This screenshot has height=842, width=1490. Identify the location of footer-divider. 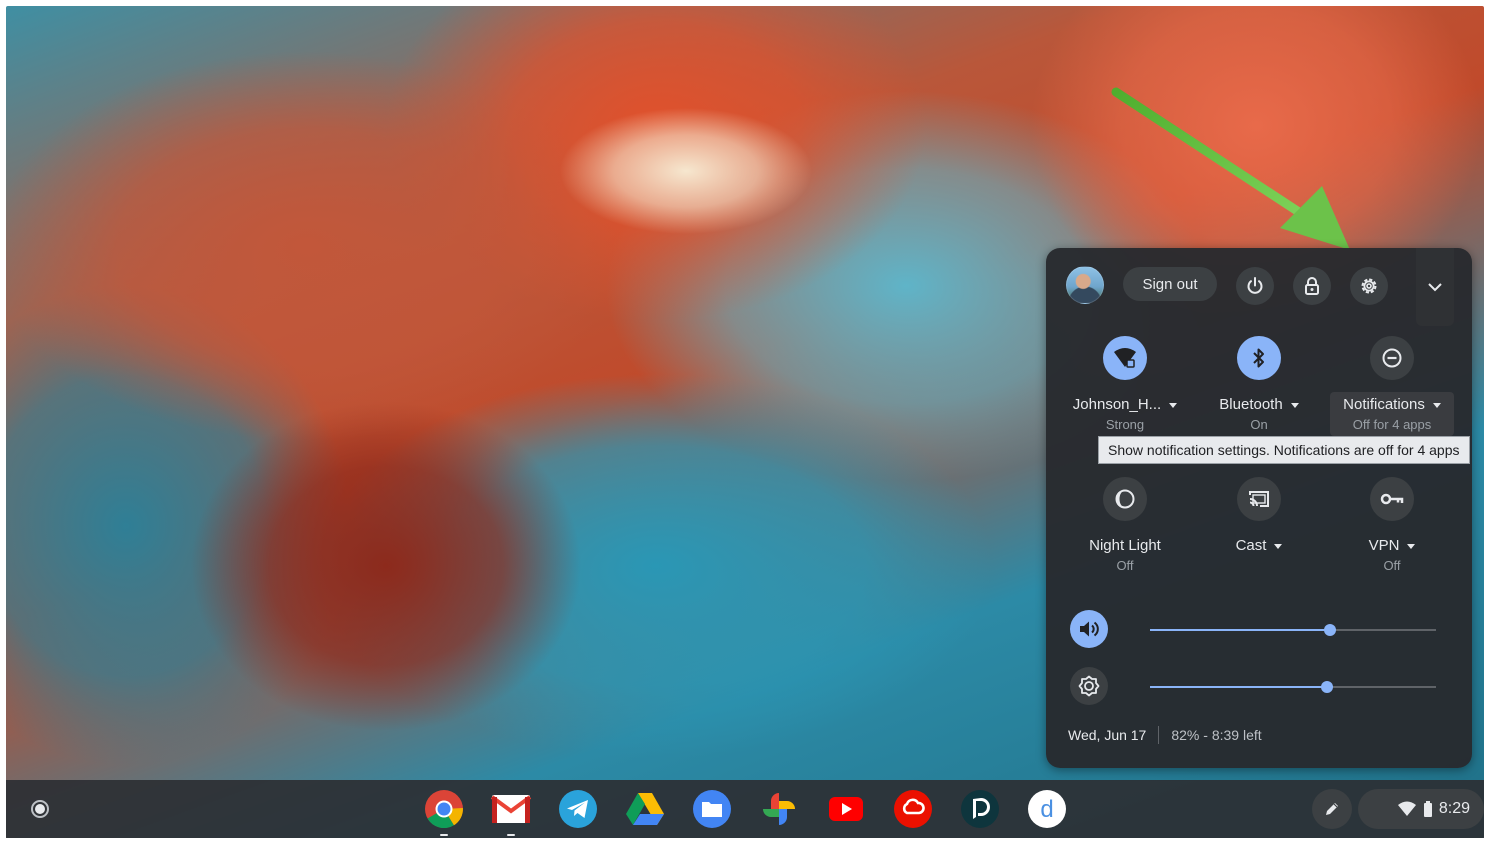
(1159, 735).